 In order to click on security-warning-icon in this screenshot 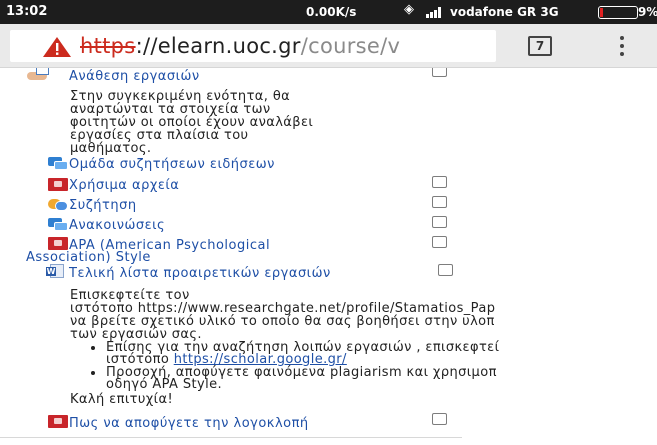, I will do `click(57, 47)`.